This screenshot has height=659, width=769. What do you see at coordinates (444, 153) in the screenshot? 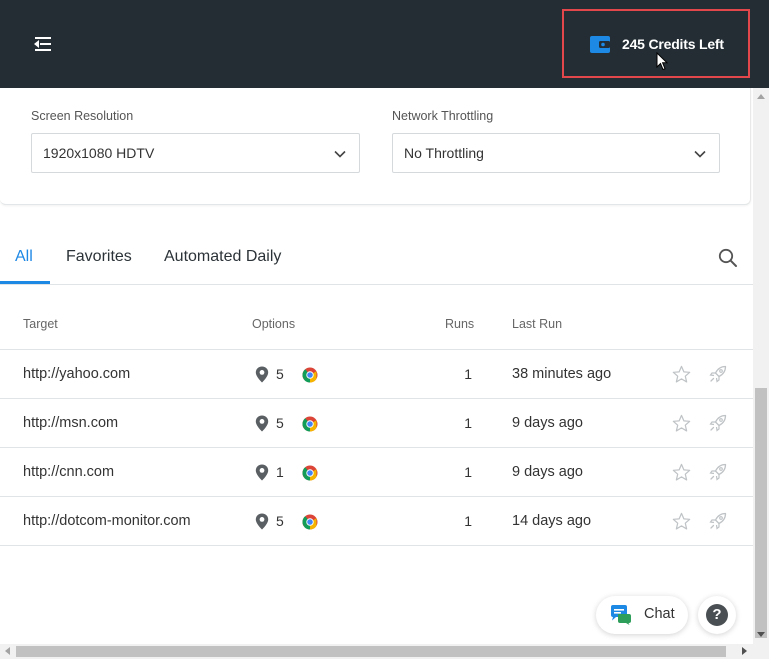
I see `network-throttling-value: No Throttling` at bounding box center [444, 153].